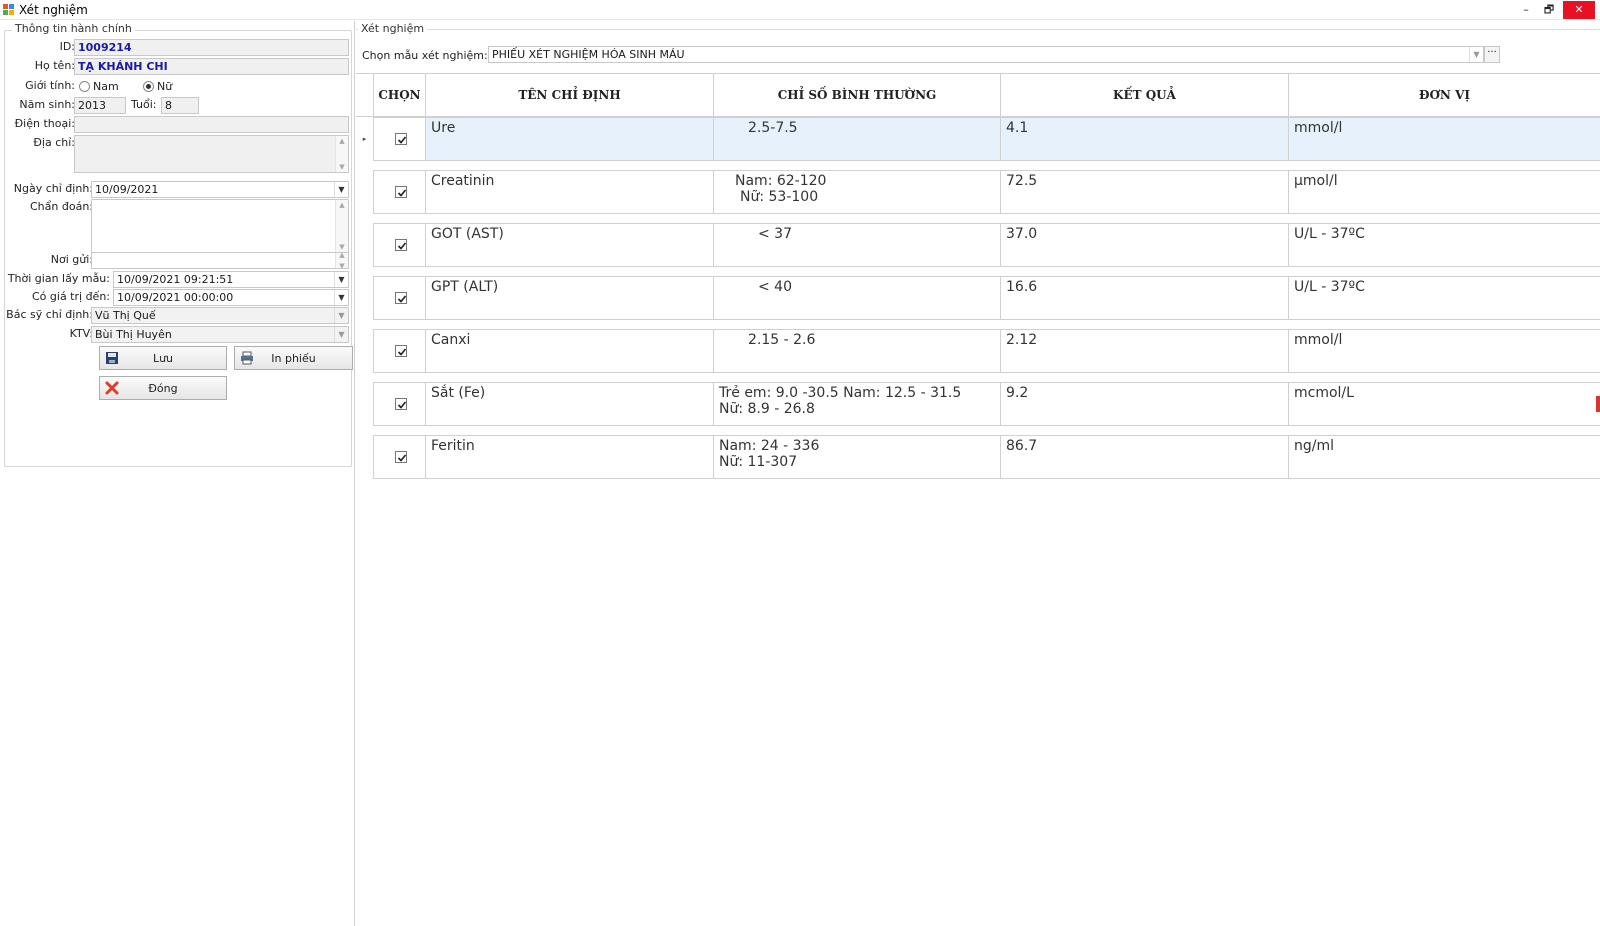  What do you see at coordinates (84, 86) in the screenshot?
I see `gender-male-radio` at bounding box center [84, 86].